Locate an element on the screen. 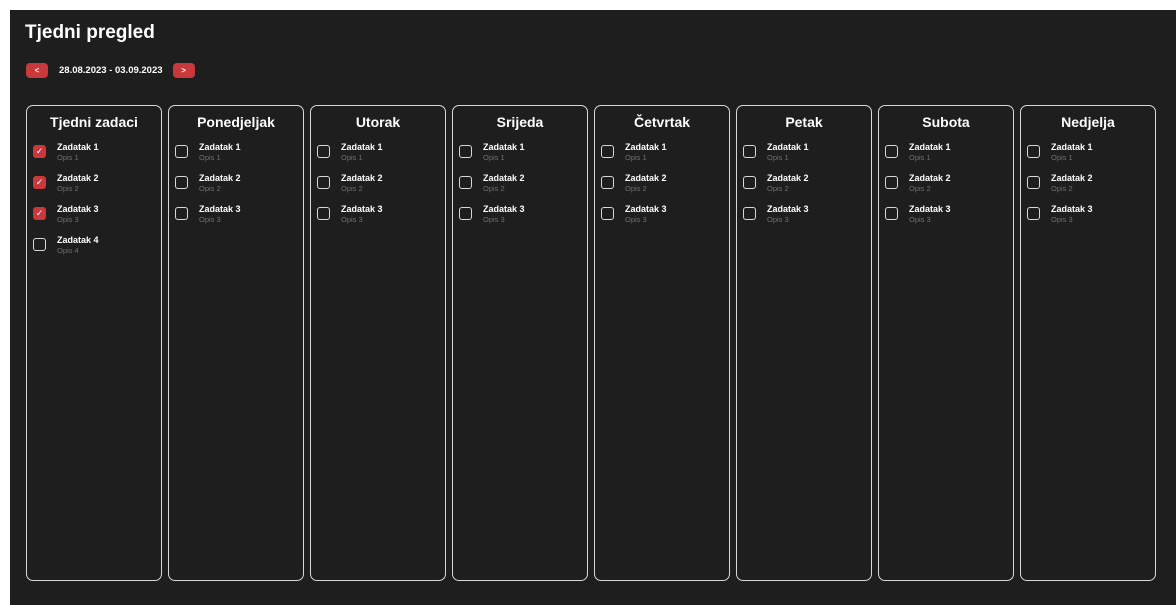  next-week-button: > is located at coordinates (183, 70).